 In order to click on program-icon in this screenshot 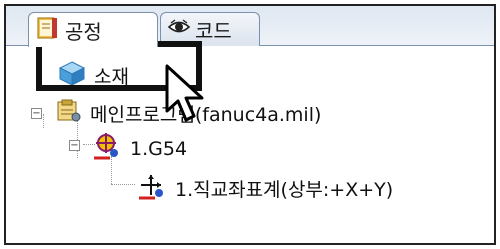, I will do `click(68, 113)`.